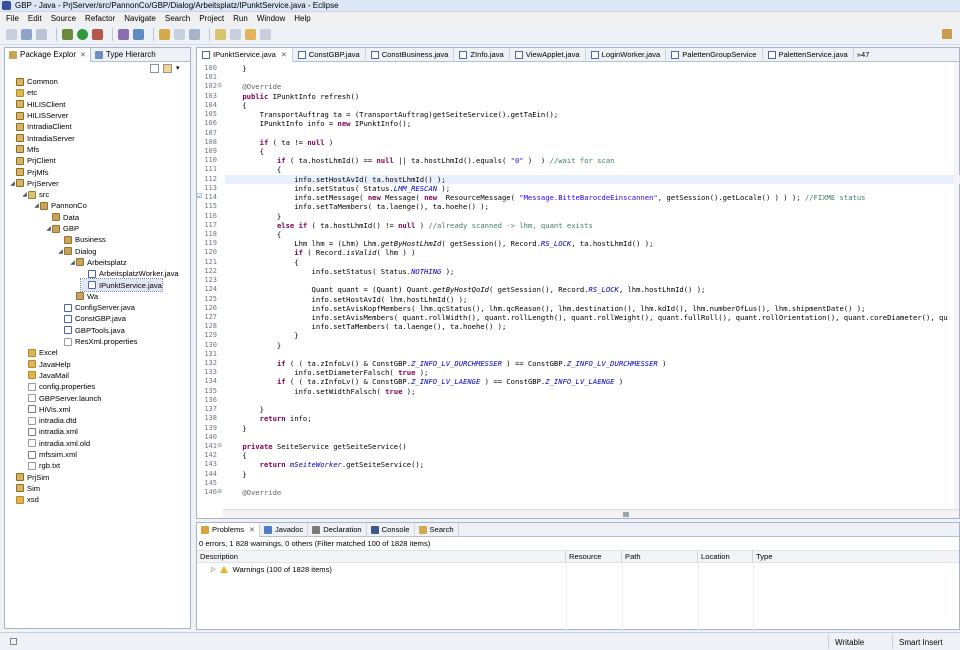 The image size is (960, 650). I want to click on external-tools-icon, so click(97, 34).